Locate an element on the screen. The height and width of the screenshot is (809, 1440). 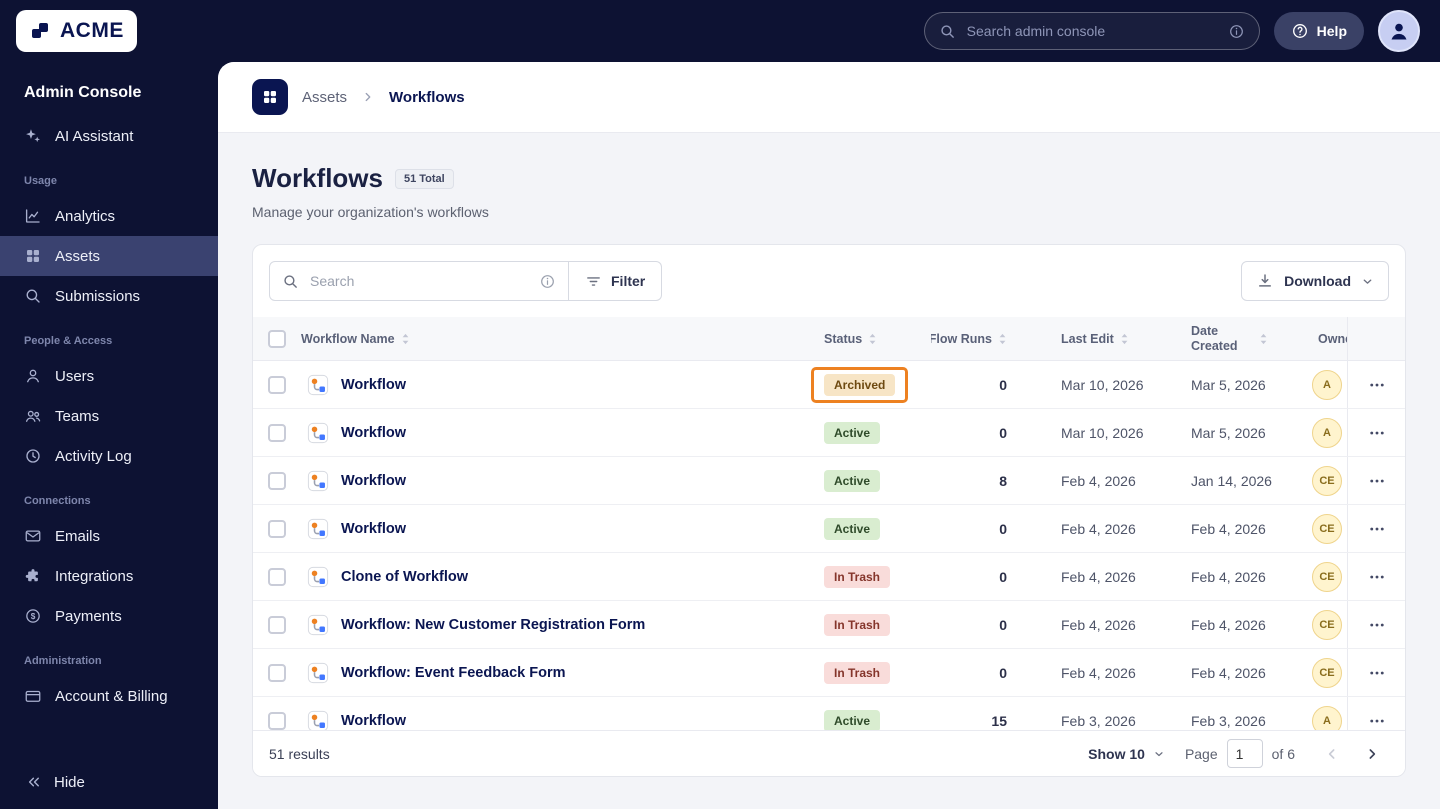
column-flow-runs: Flow Runs is located at coordinates (961, 339).